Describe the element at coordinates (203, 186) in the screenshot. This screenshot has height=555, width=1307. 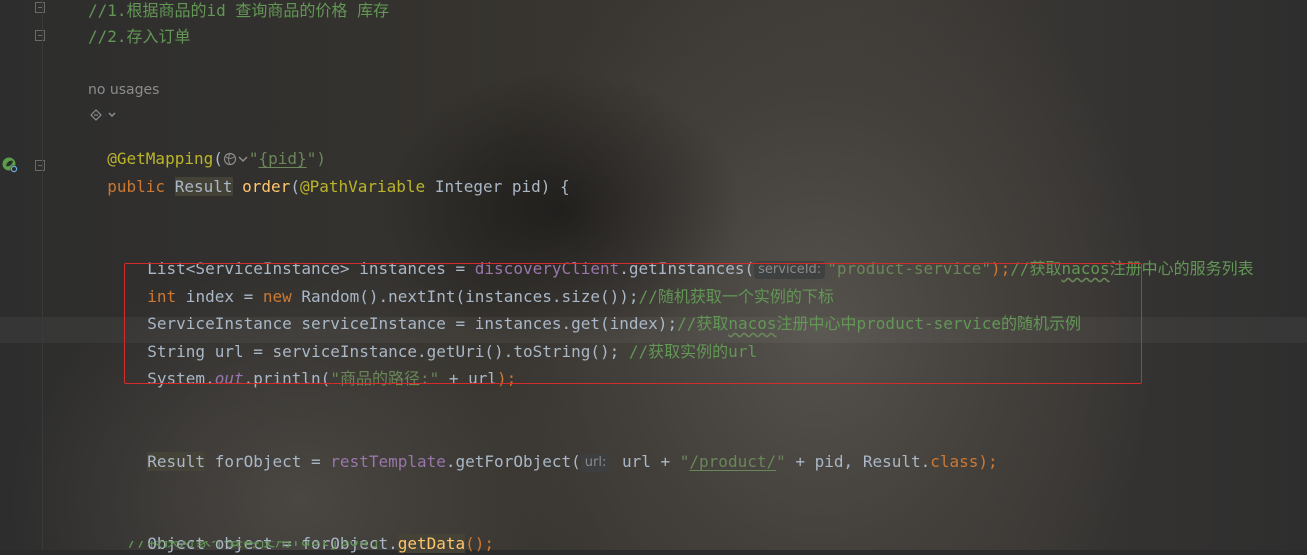
I see `return-type: Result` at that location.